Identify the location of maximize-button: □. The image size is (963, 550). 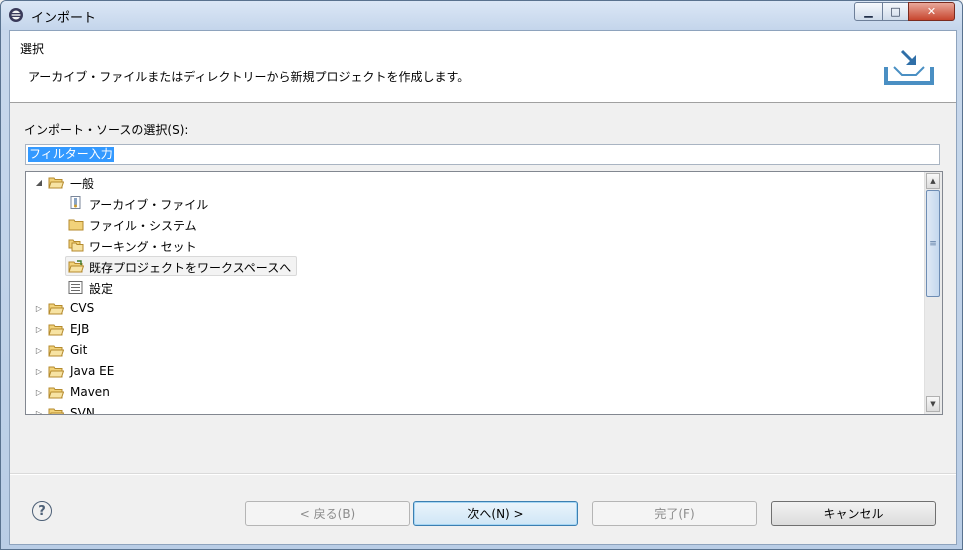
(895, 11).